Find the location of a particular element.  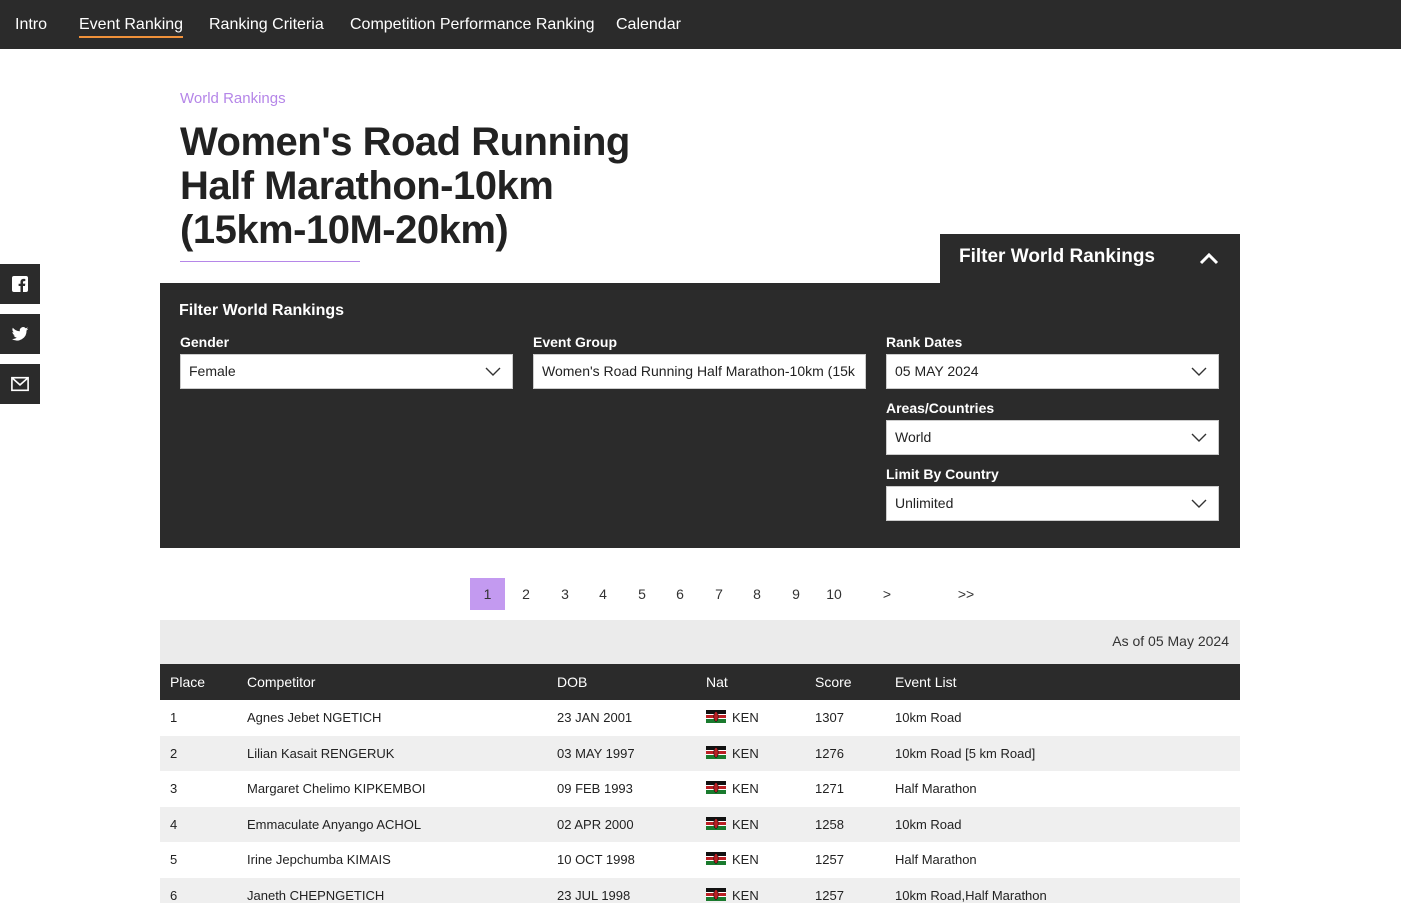

nav-item-ranking-criteria: Ranking Criteria is located at coordinates (266, 24).